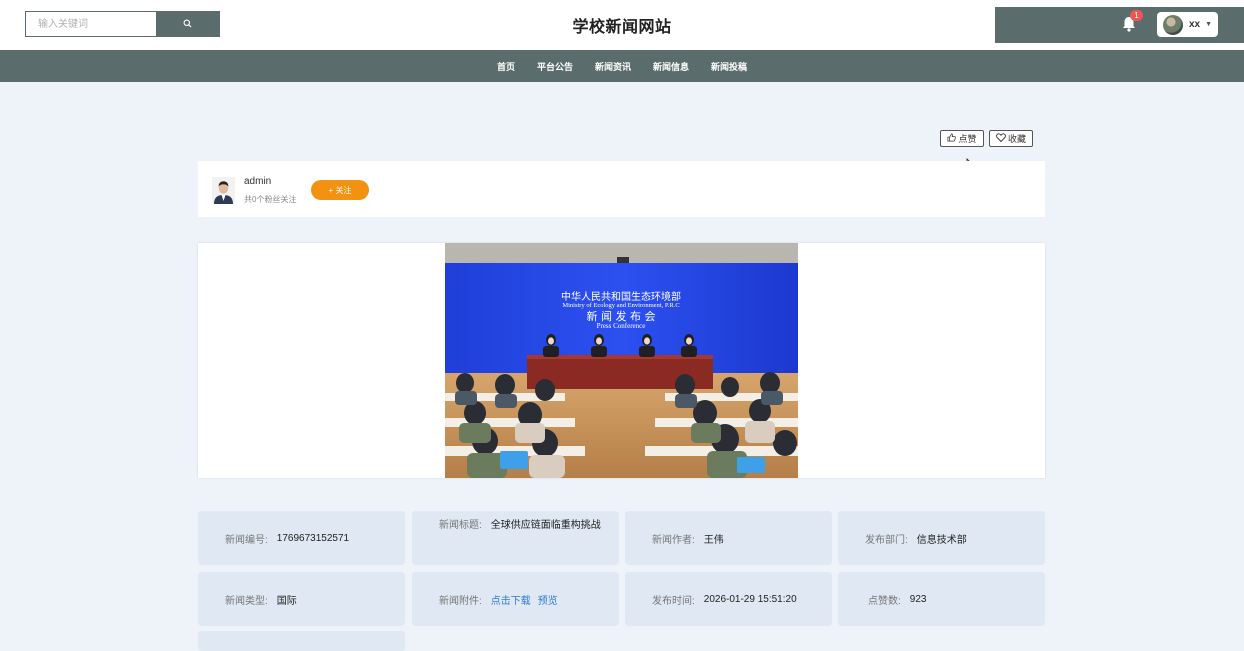  I want to click on nav-item-news-feed: 新闻资讯, so click(613, 66).